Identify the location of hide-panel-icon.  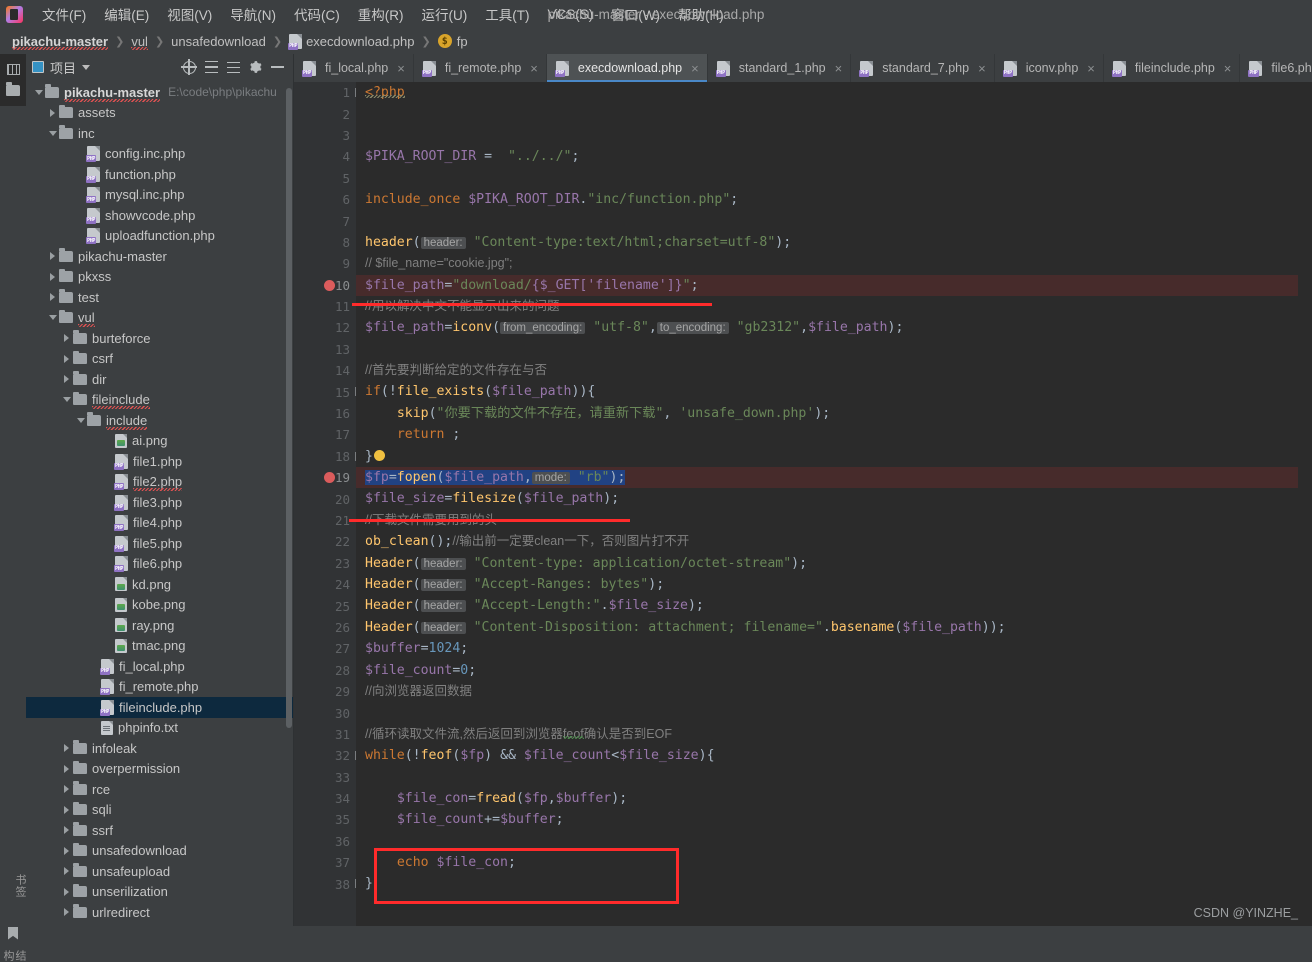
(277, 67).